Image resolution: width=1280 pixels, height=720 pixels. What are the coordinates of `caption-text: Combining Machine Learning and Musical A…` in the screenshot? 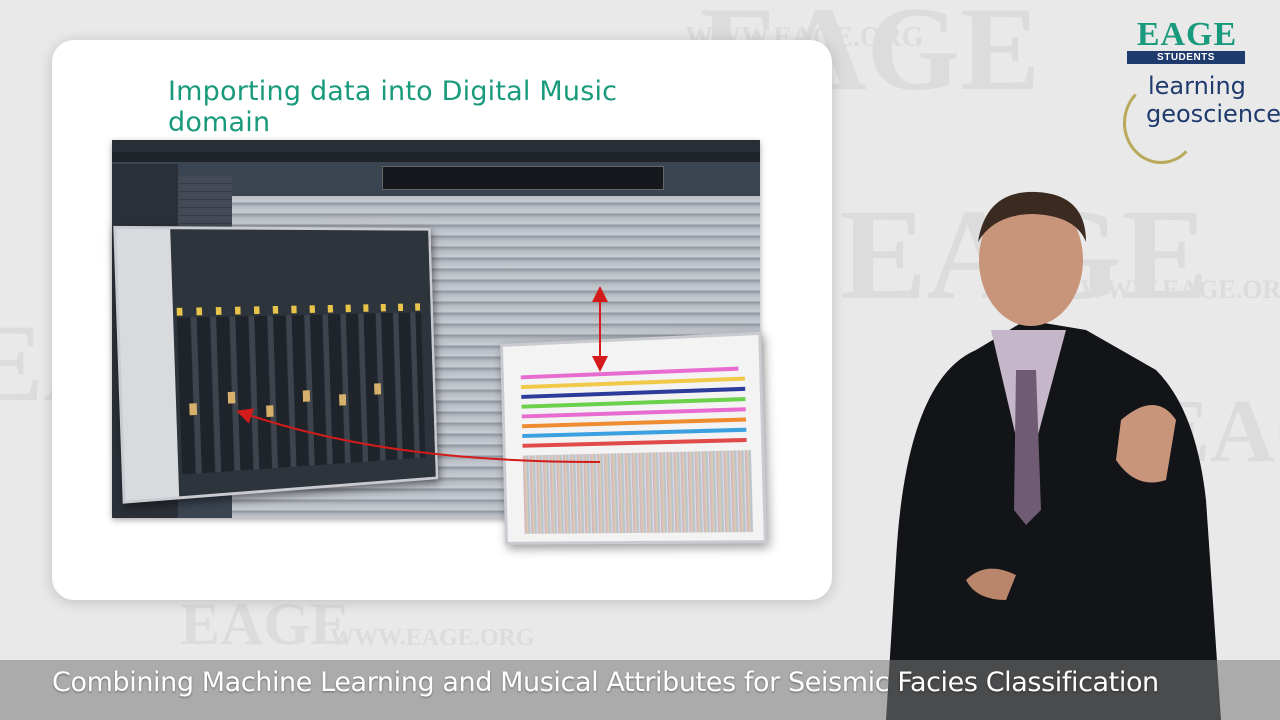 It's located at (605, 682).